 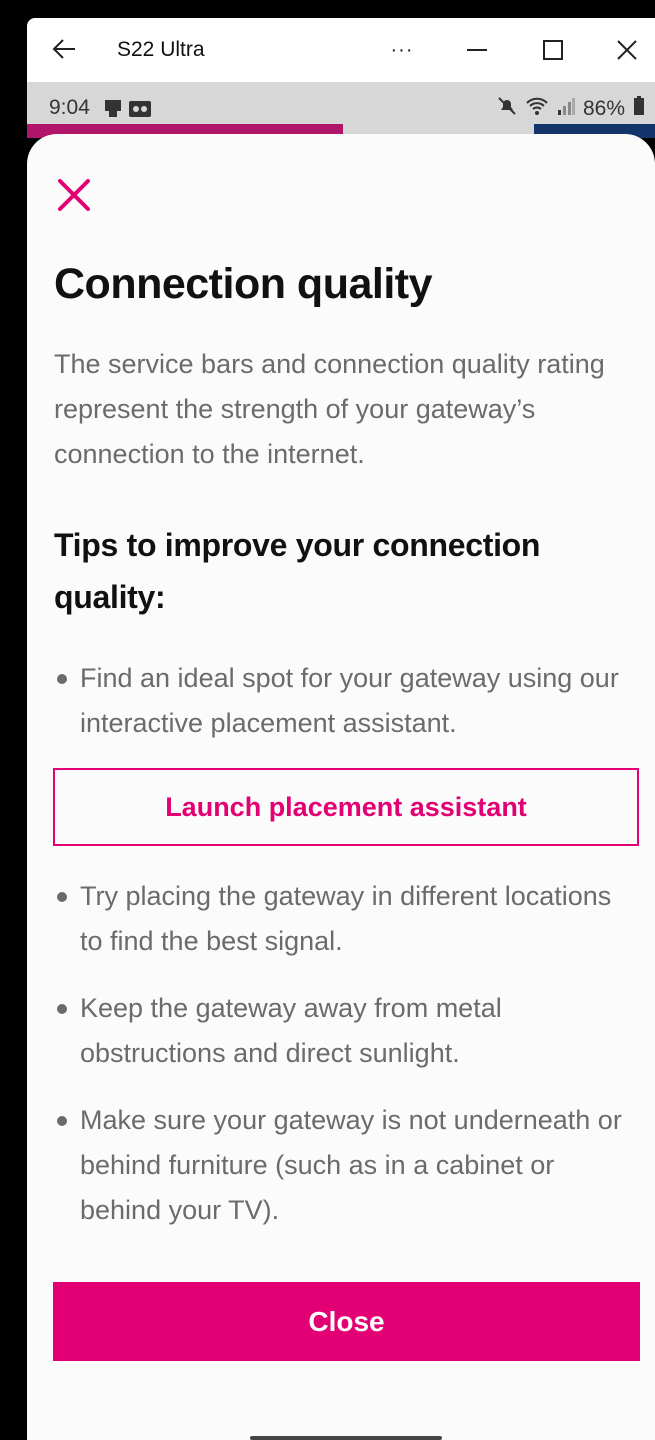 What do you see at coordinates (140, 111) in the screenshot?
I see `voicemail-icon` at bounding box center [140, 111].